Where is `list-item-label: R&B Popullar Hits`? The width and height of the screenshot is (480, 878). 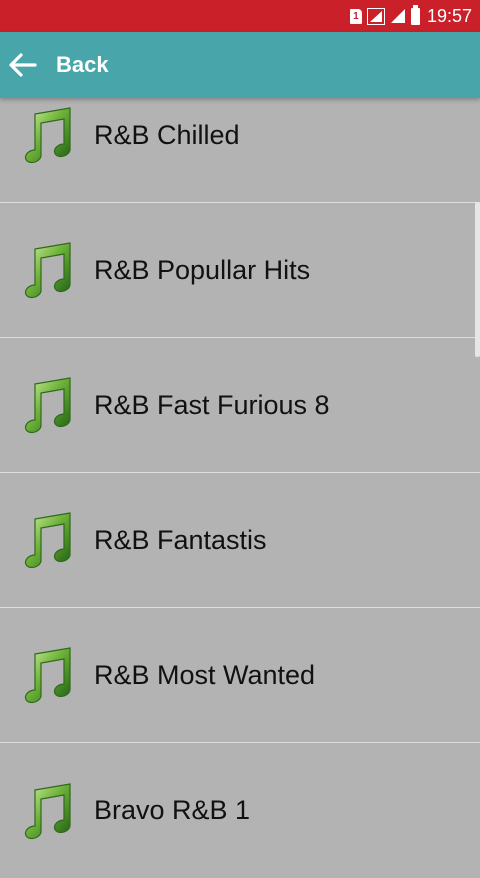 list-item-label: R&B Popullar Hits is located at coordinates (202, 269).